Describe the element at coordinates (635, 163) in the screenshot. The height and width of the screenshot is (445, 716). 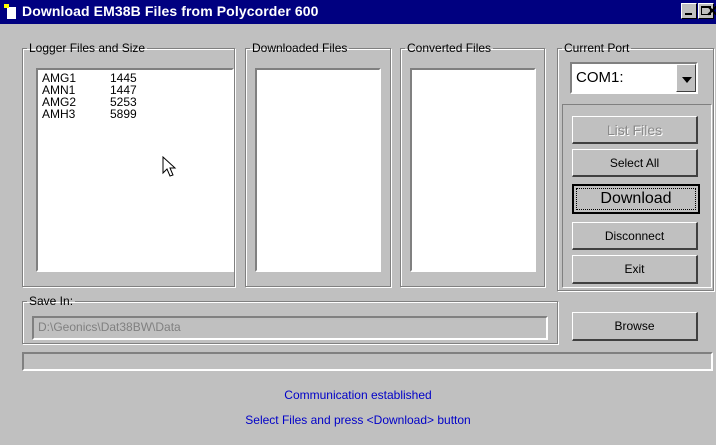
I see `select-all-button: Select All` at that location.